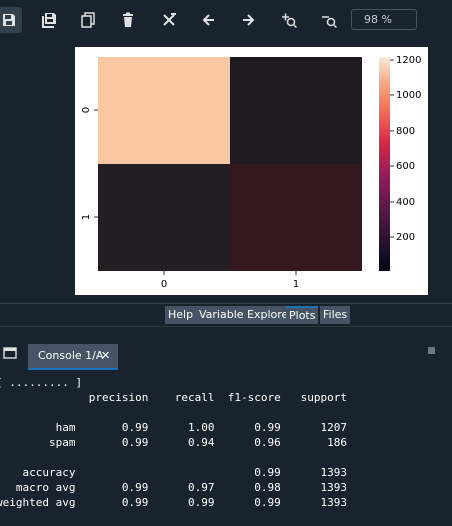 The width and height of the screenshot is (452, 526). I want to click on colorbar, so click(384, 164).